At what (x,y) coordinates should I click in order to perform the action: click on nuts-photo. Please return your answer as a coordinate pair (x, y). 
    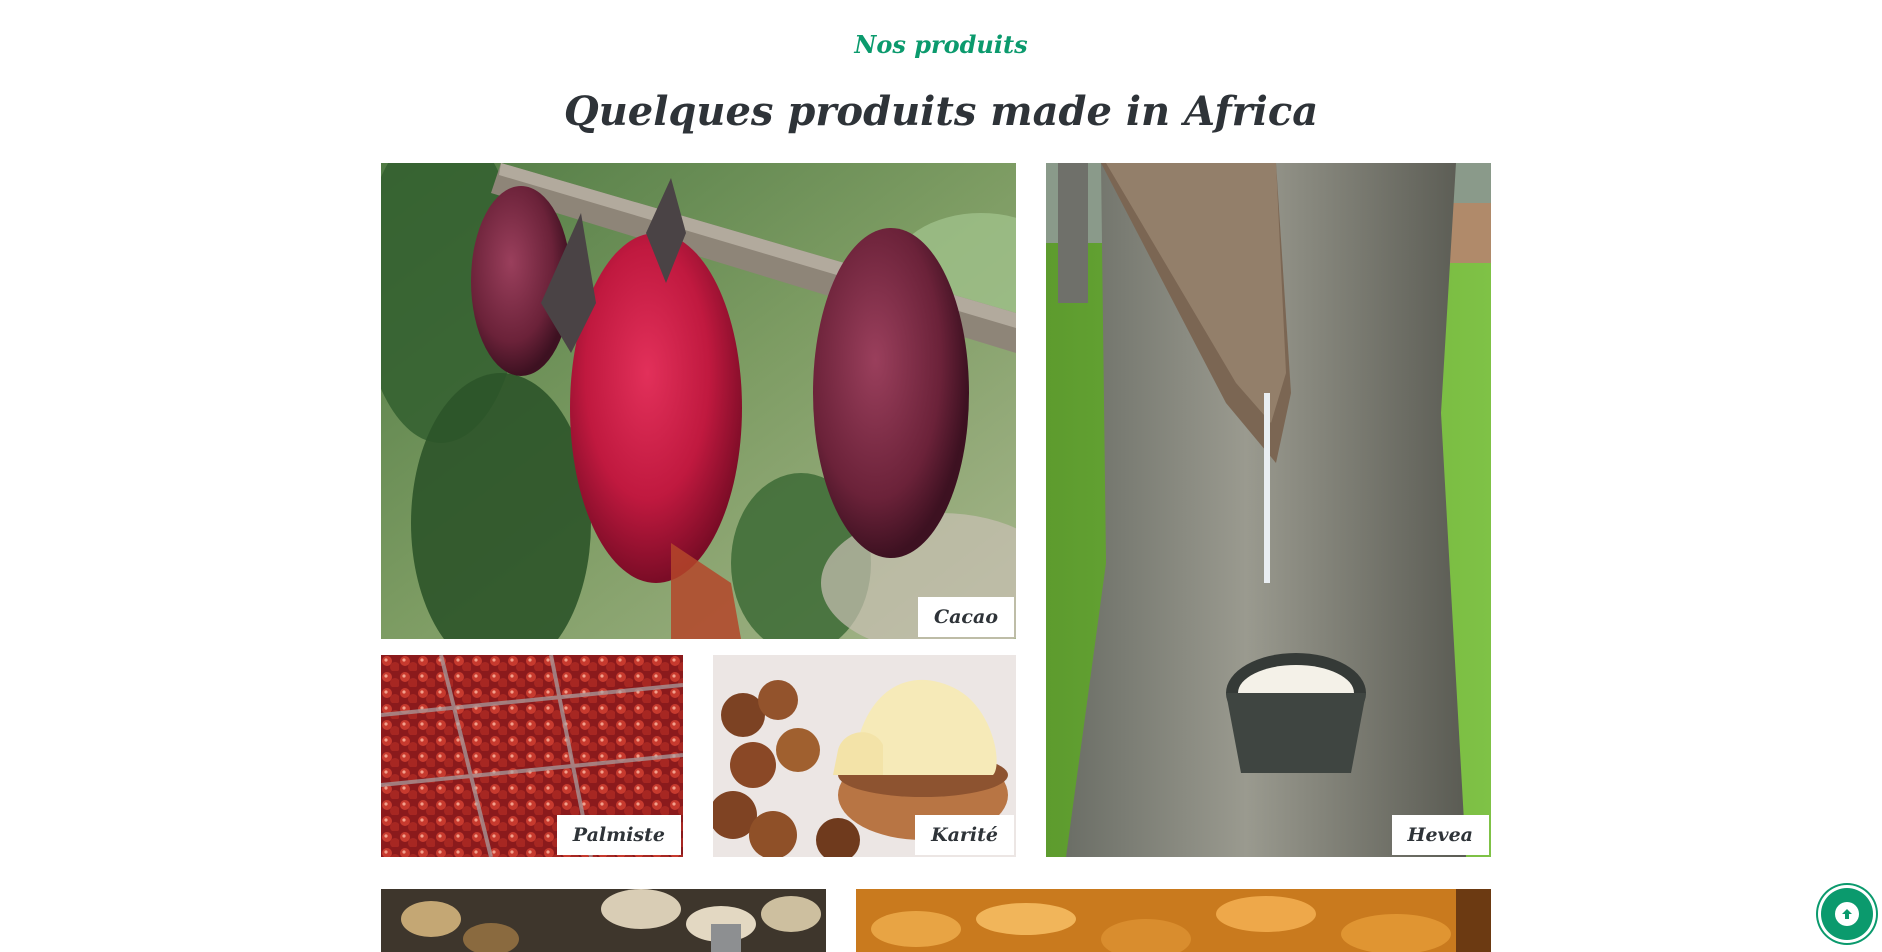
    Looking at the image, I should click on (603, 920).